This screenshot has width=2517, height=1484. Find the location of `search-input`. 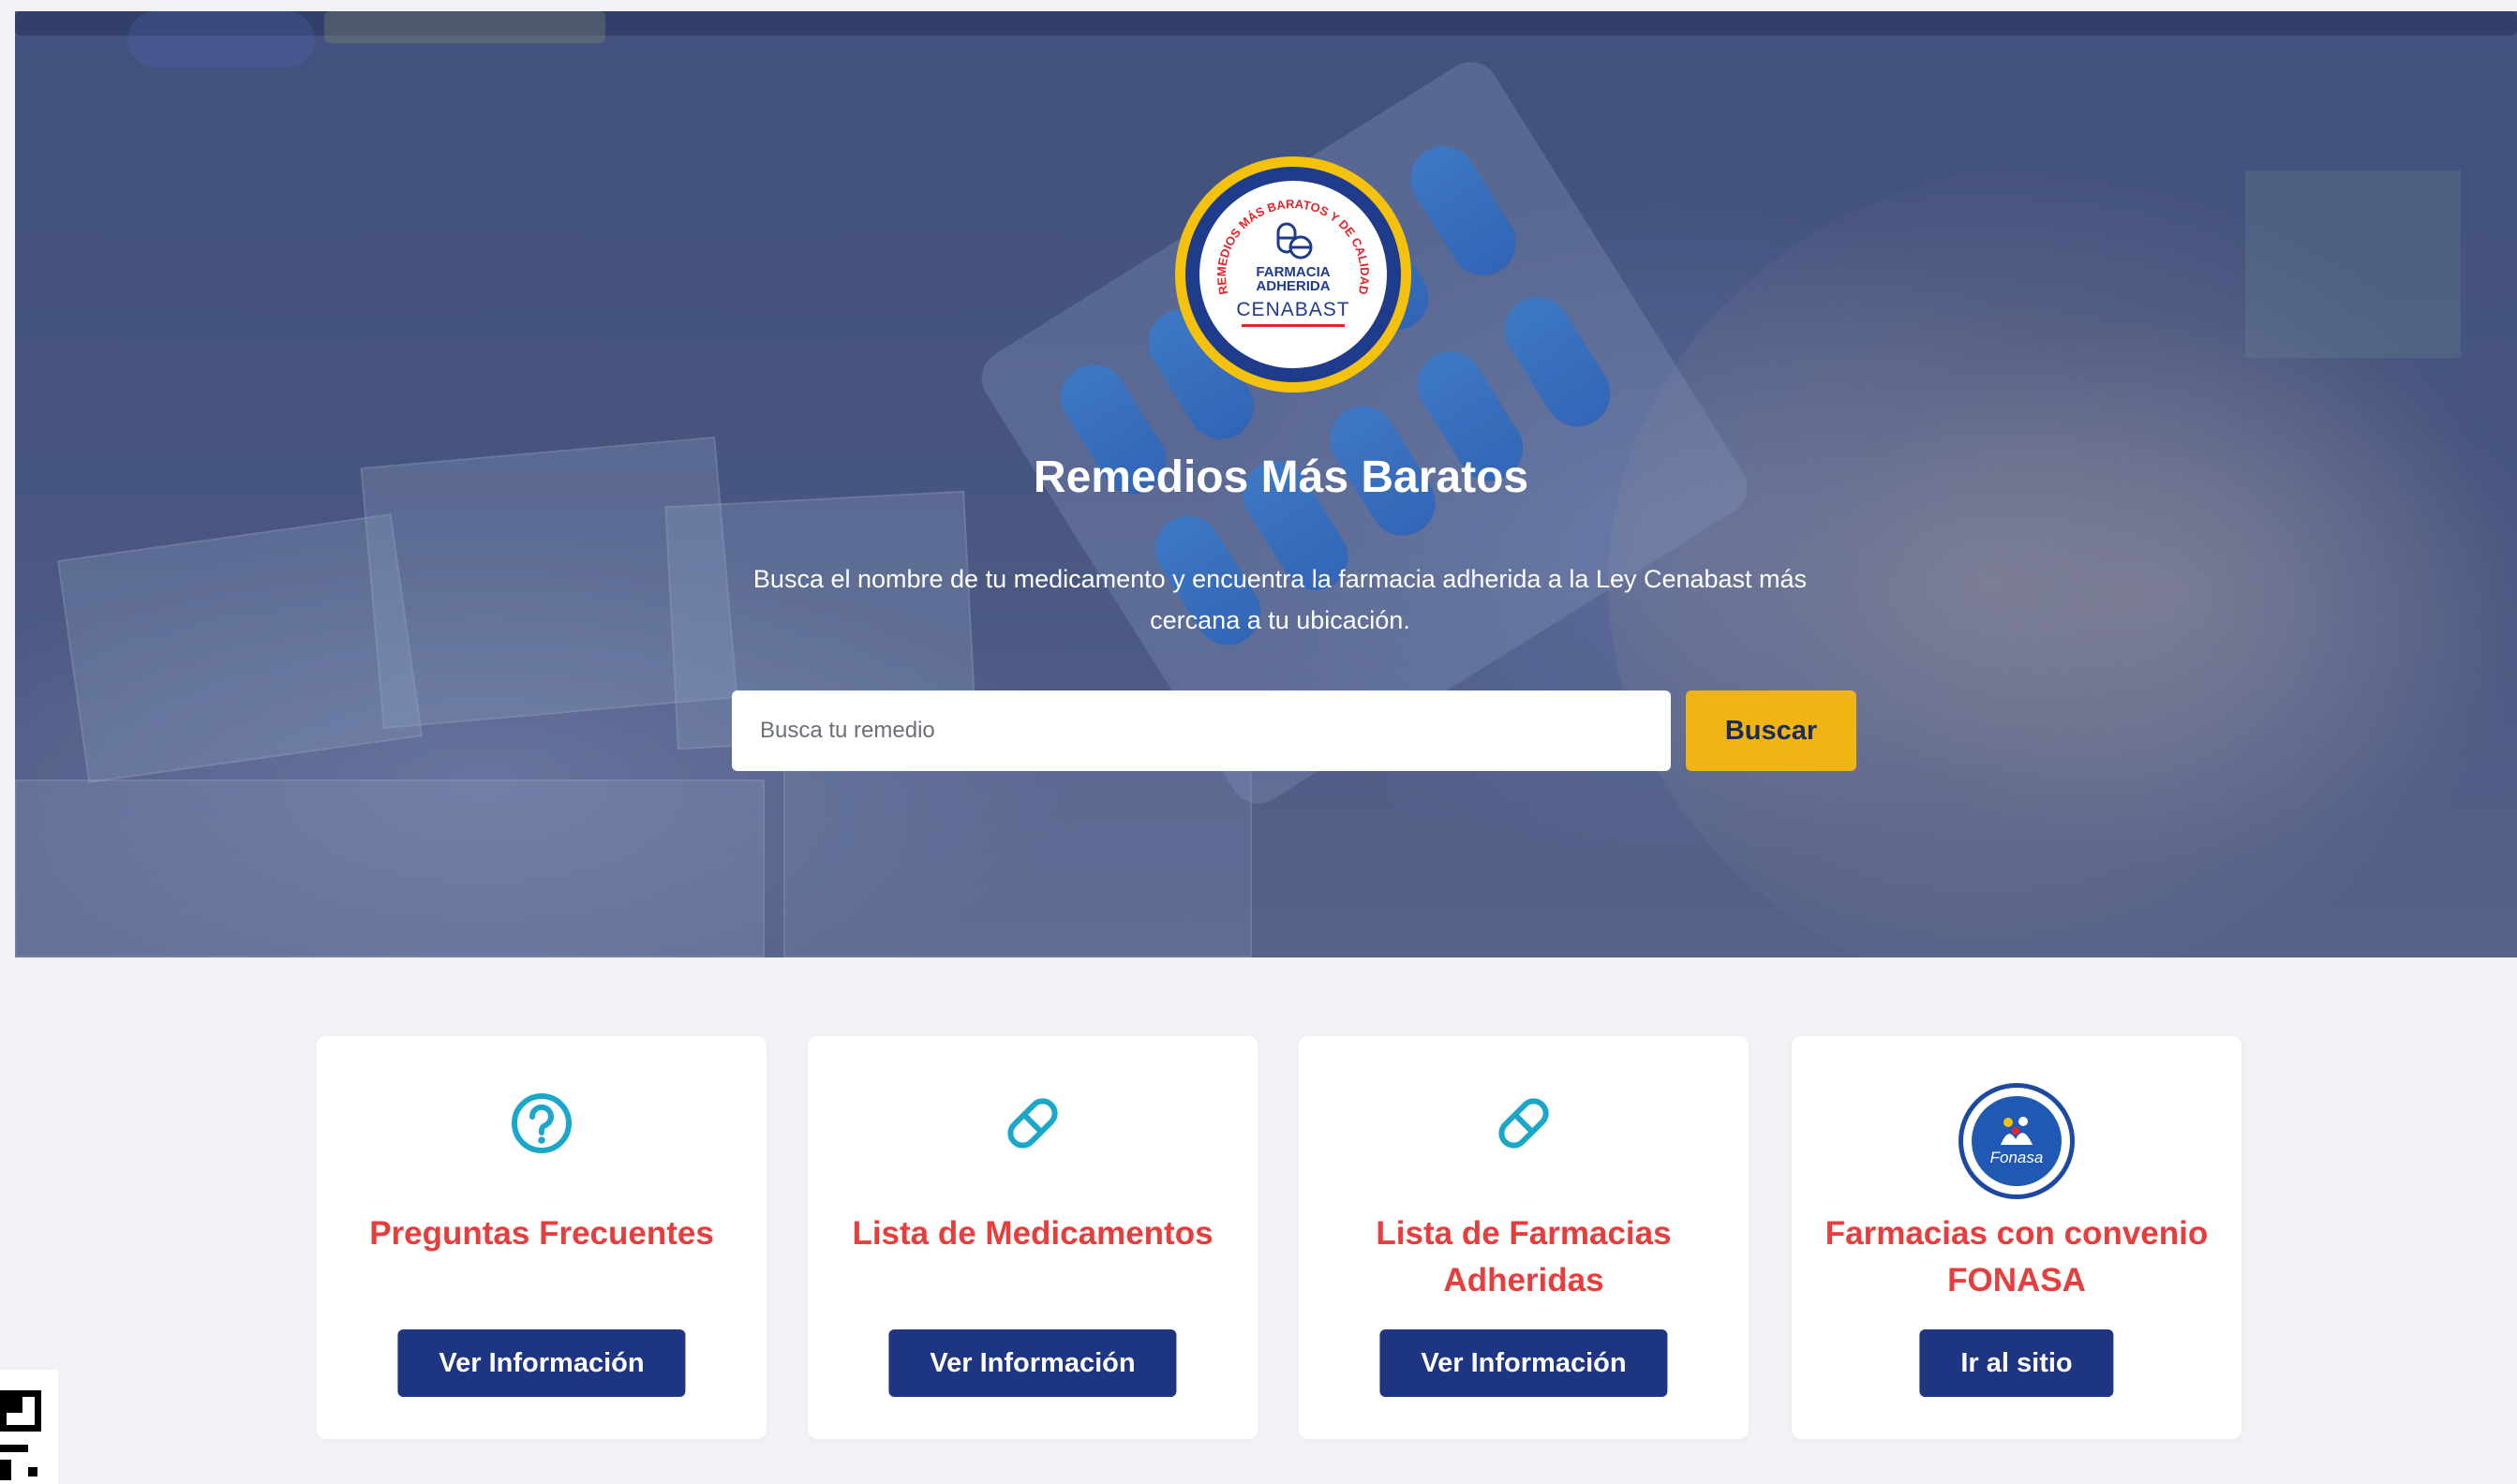

search-input is located at coordinates (1201, 730).